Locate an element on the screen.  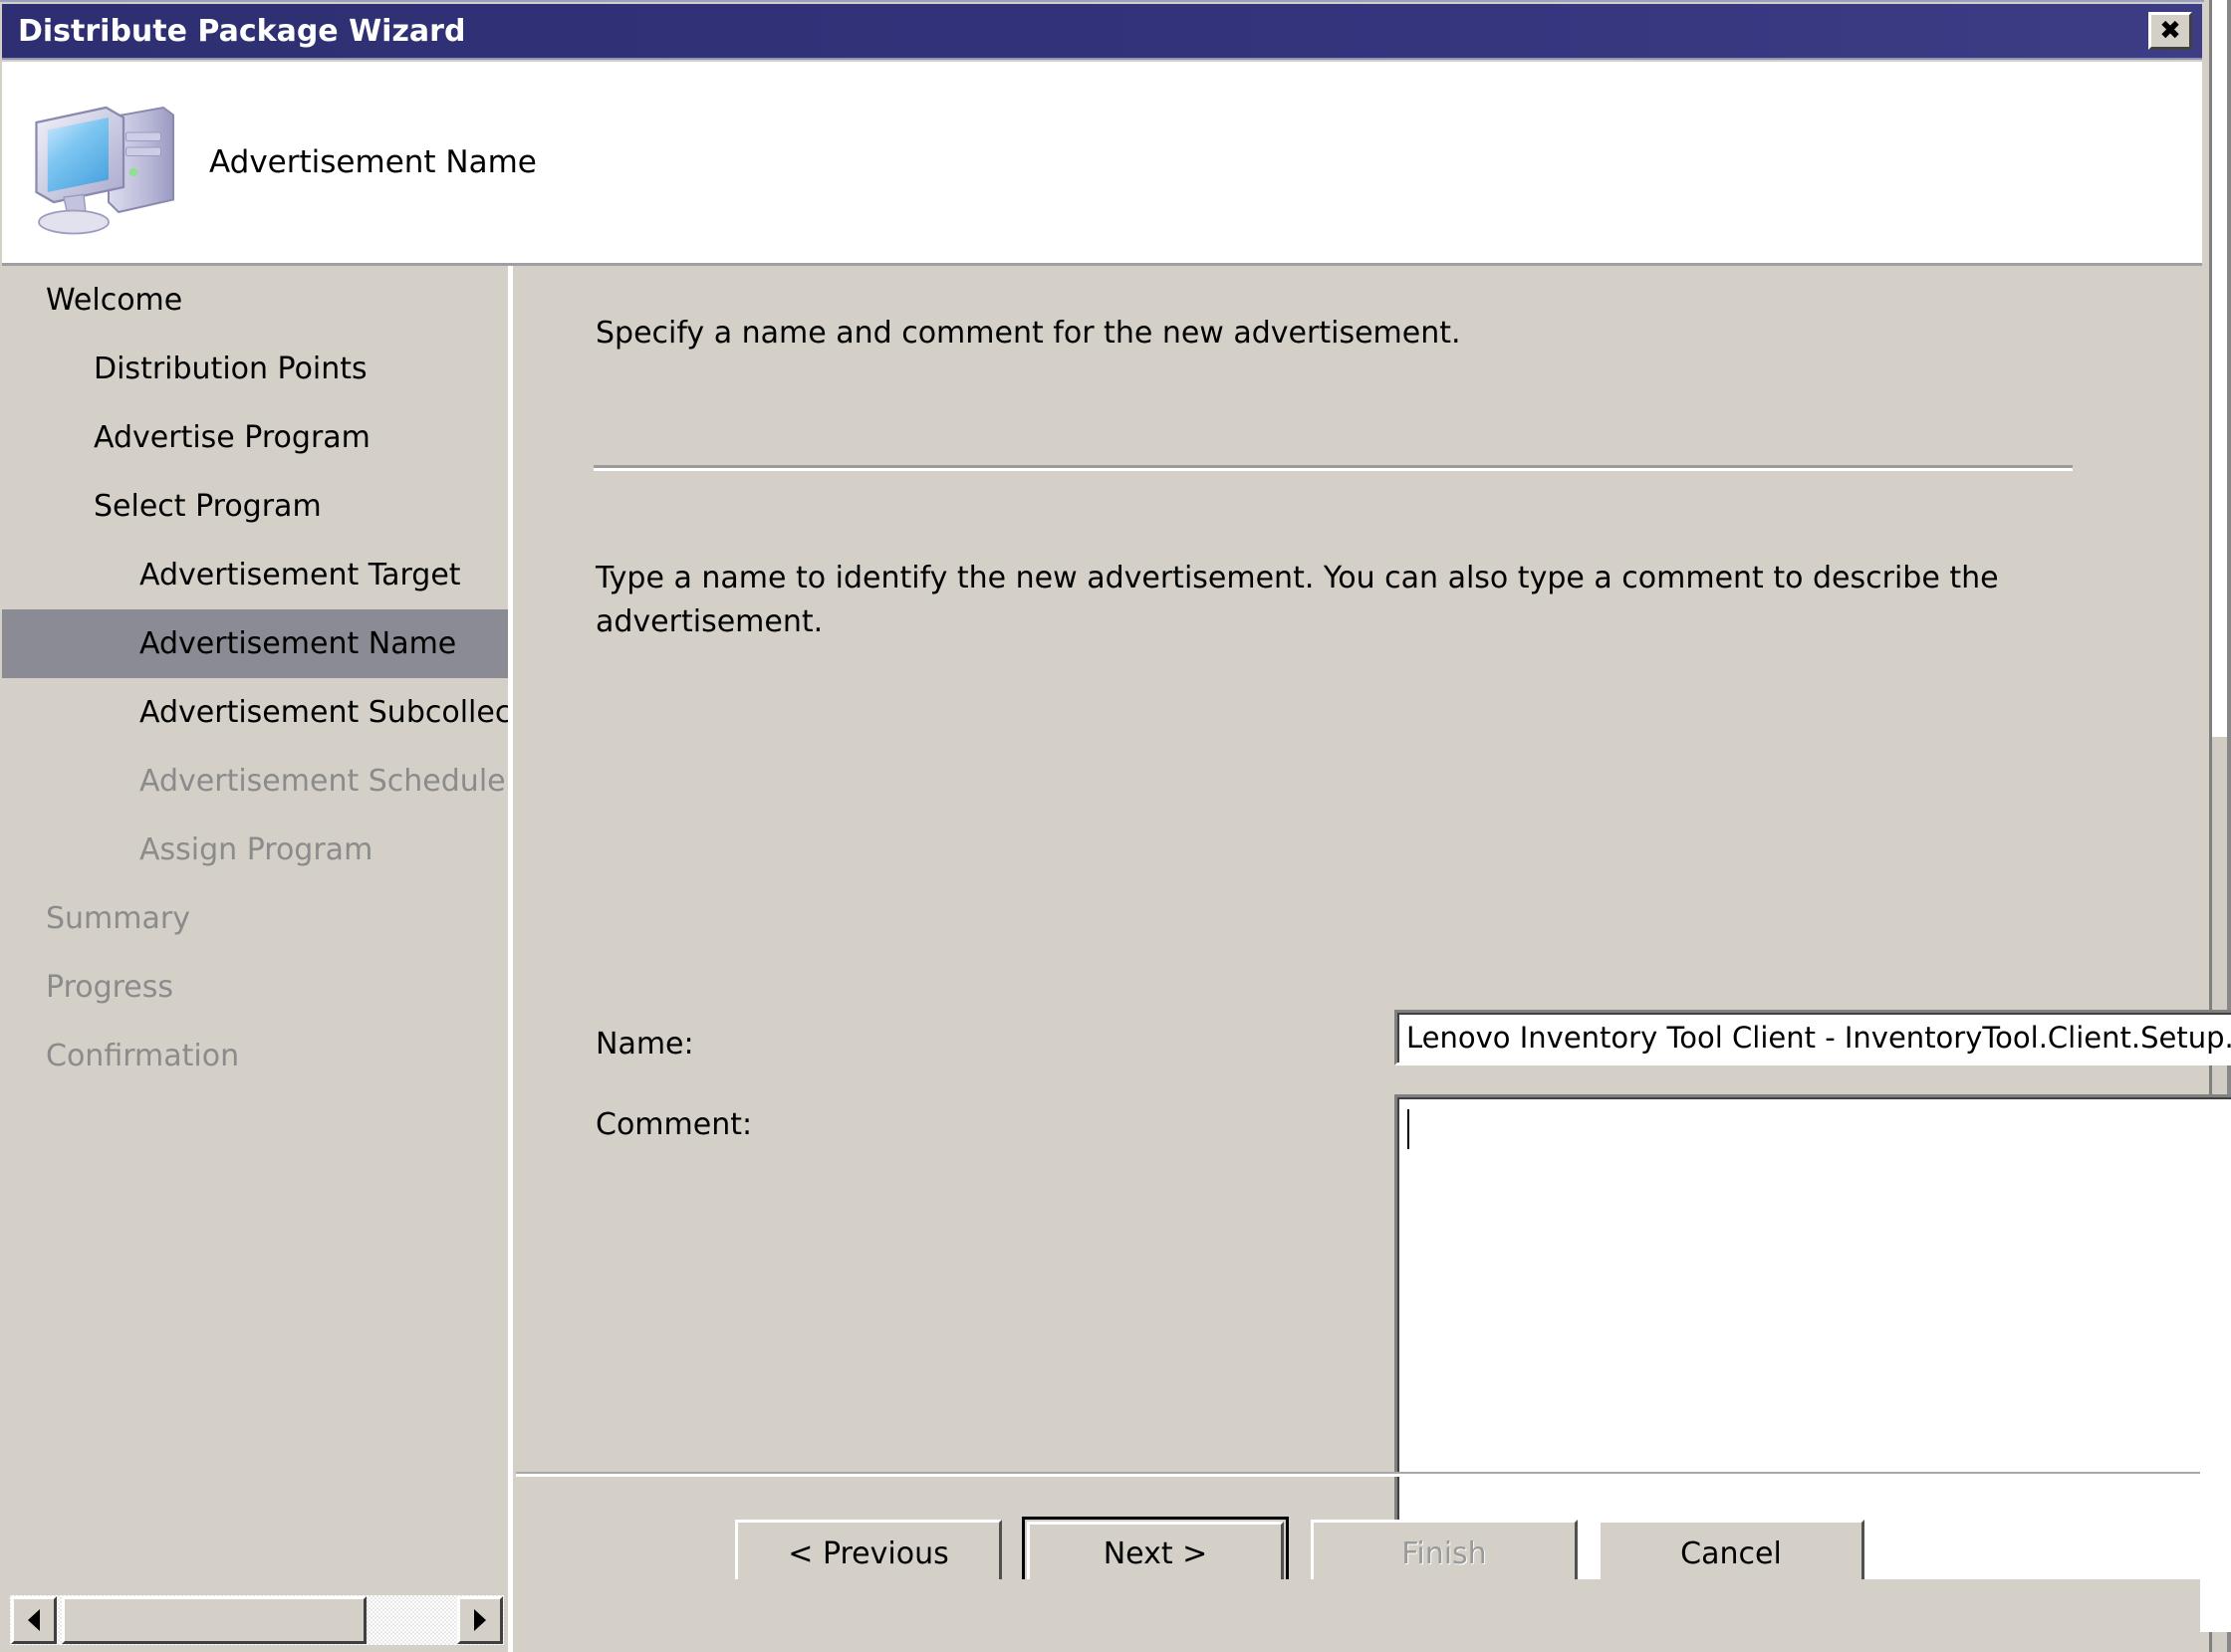
close-icon: ✖ is located at coordinates (2170, 31).